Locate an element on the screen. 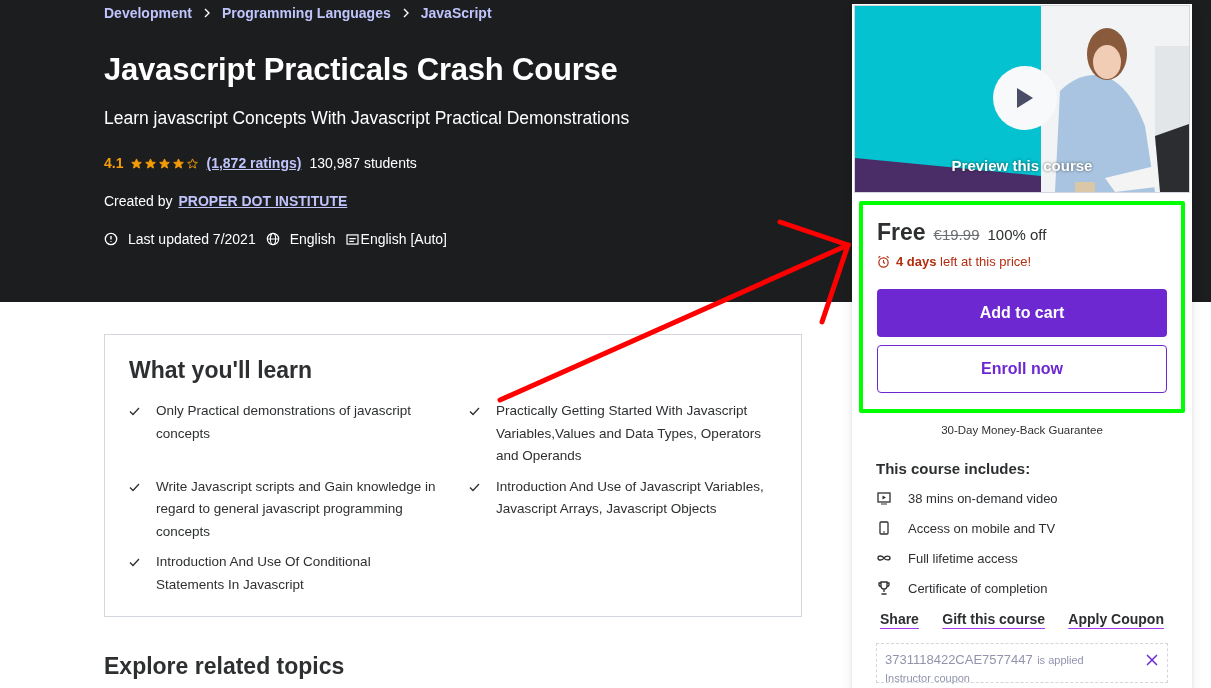 Image resolution: width=1211 pixels, height=688 pixels. star-outline-icon is located at coordinates (193, 163).